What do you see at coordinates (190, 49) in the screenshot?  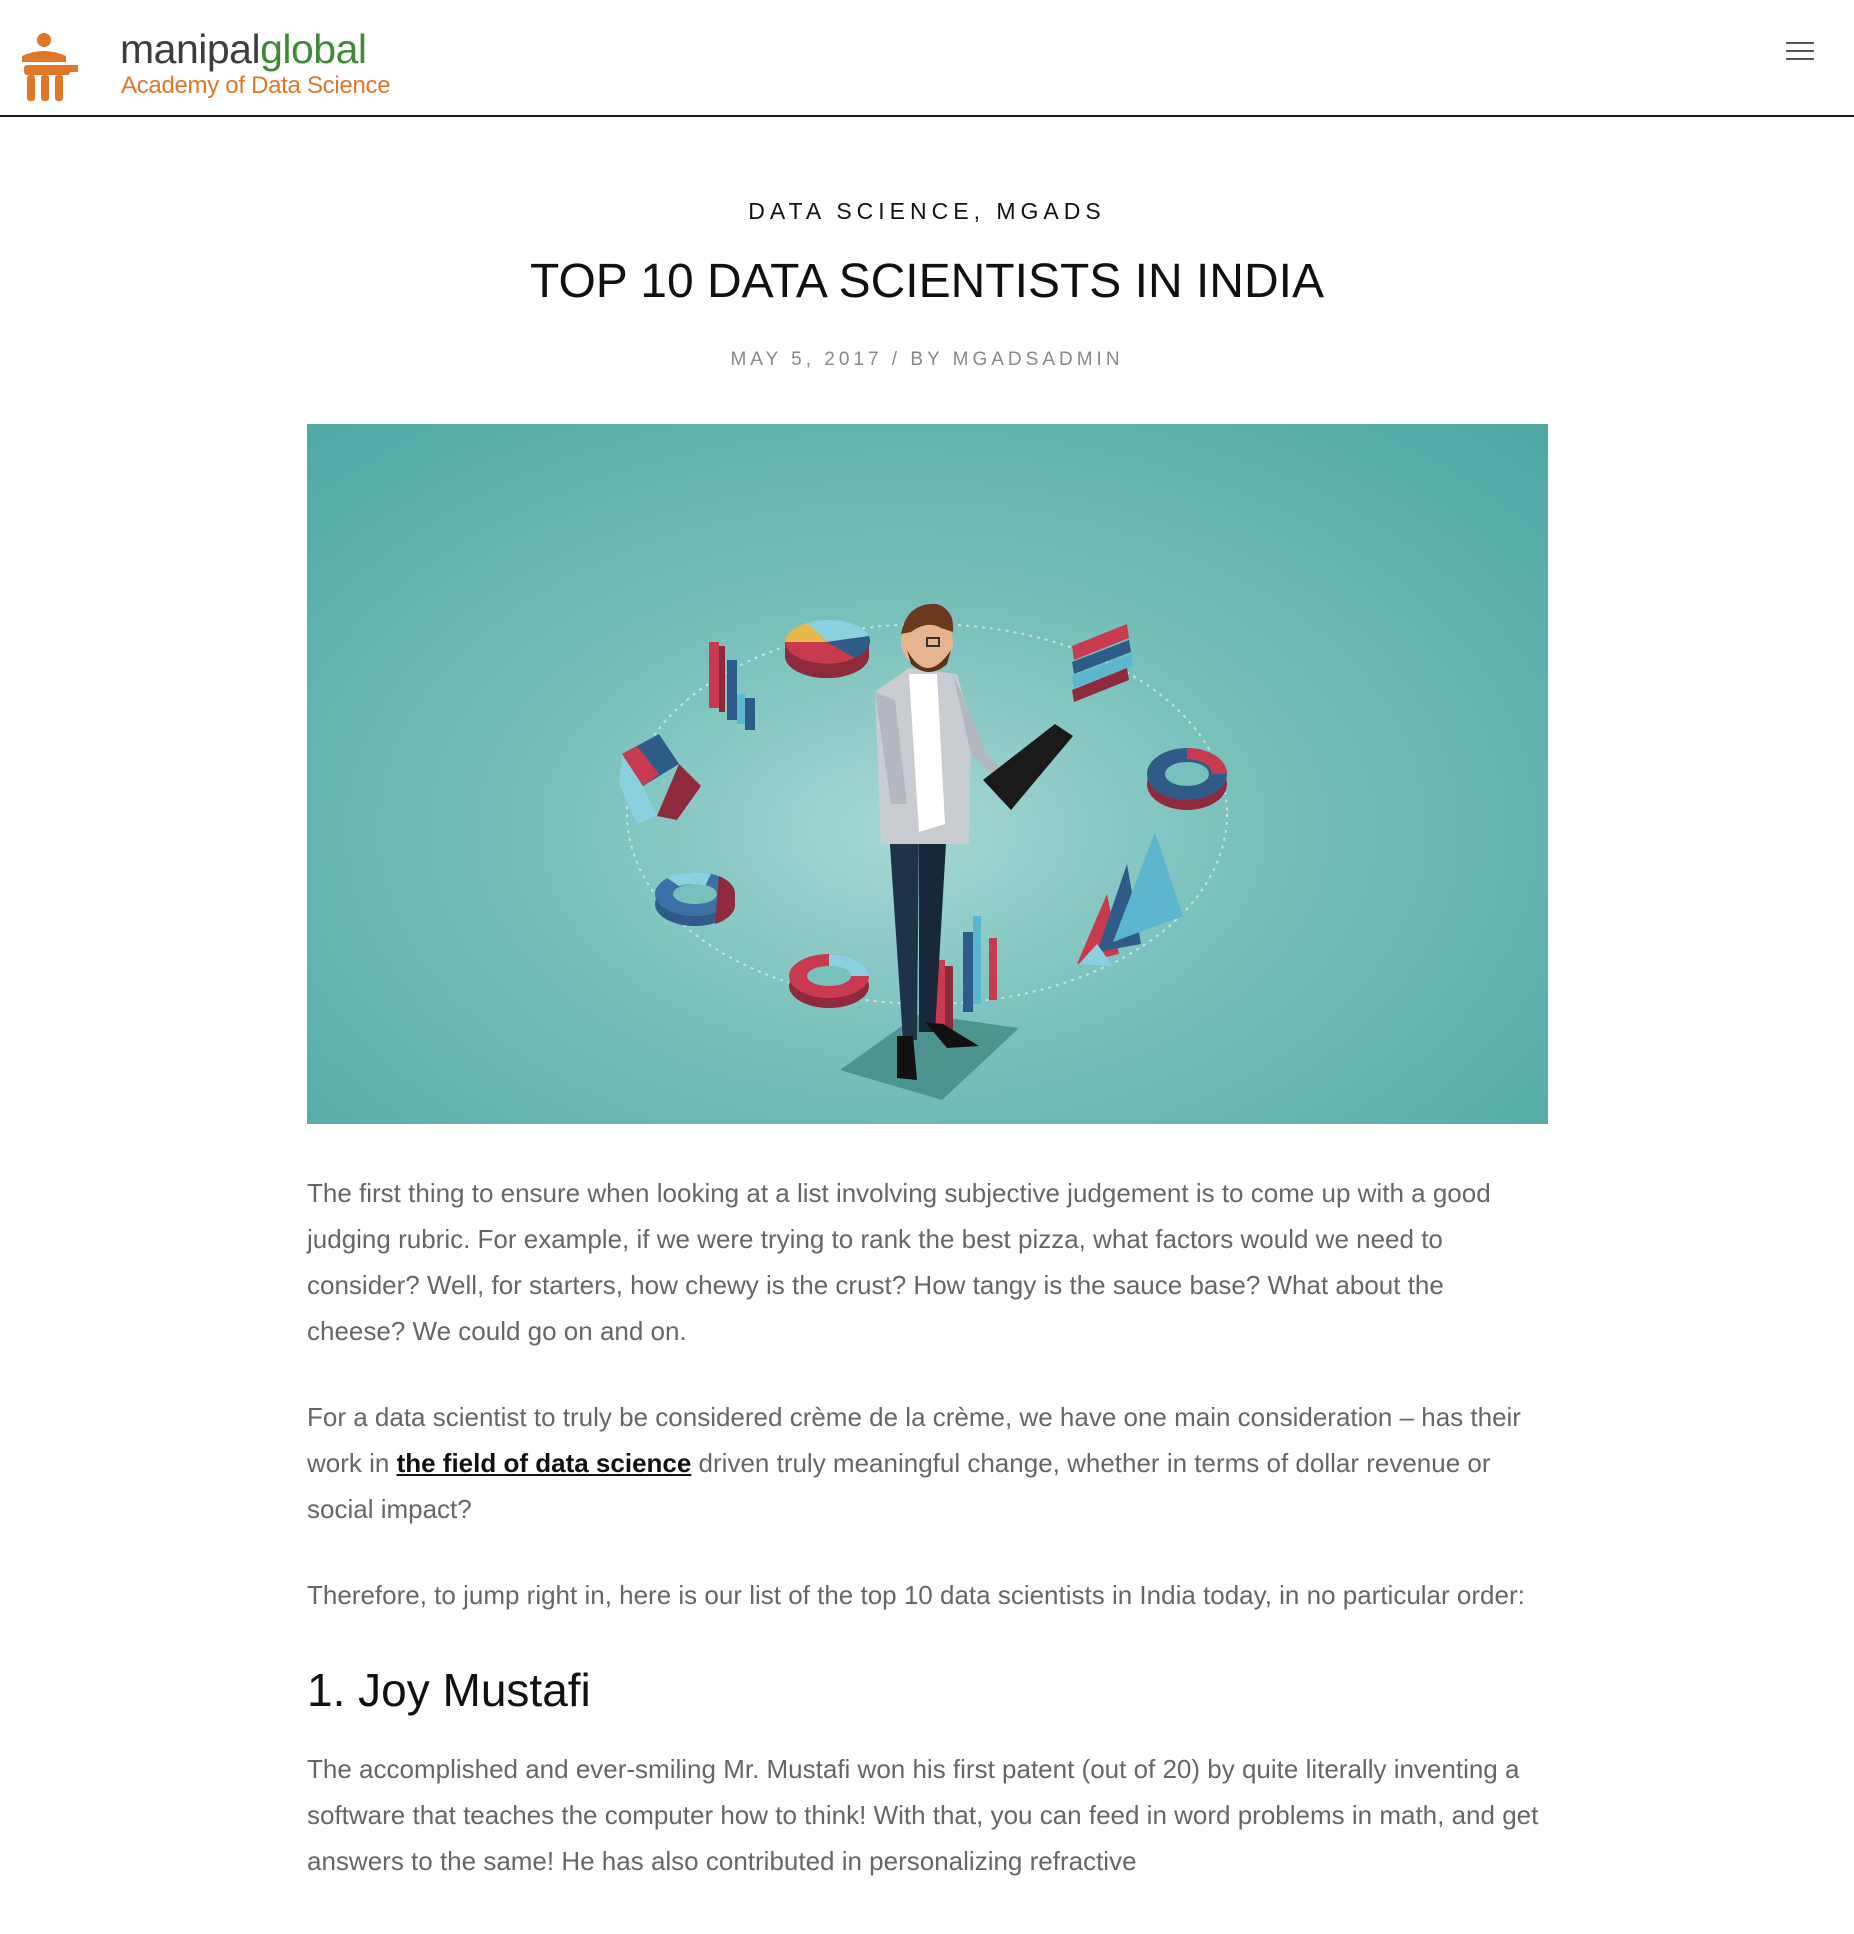 I see `logo-word-manipal: manipal` at bounding box center [190, 49].